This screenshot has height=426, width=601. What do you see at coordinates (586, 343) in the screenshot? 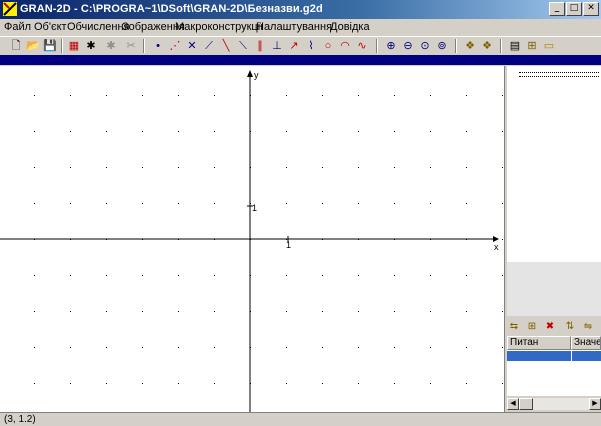
I see `column-header-value: Значен` at bounding box center [586, 343].